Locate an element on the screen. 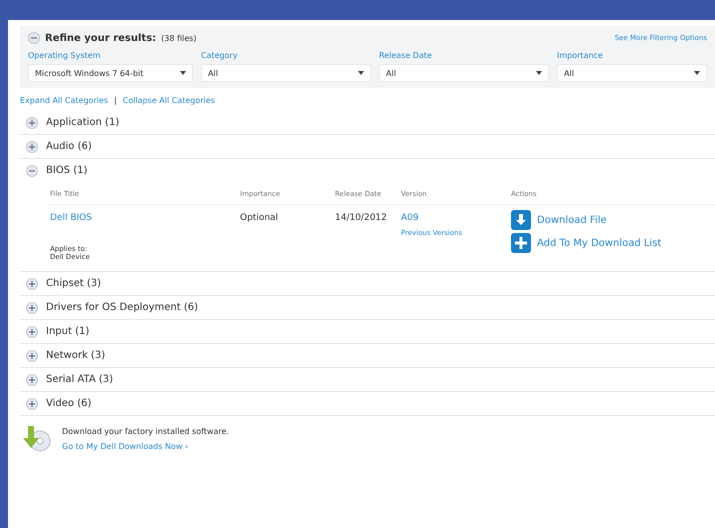 The height and width of the screenshot is (528, 715). category-name: BIOS (1) is located at coordinates (67, 170).